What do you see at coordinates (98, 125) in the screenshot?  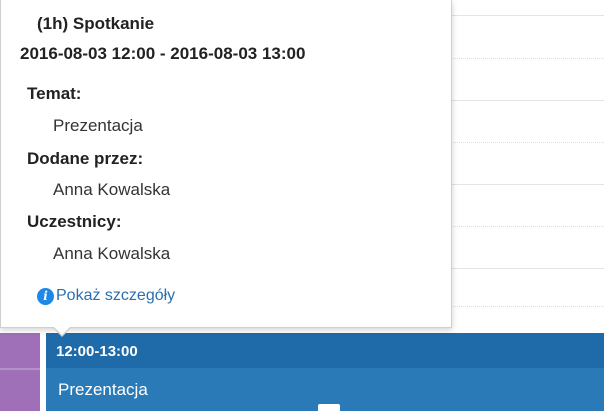 I see `field-value-topic: Prezentacja` at bounding box center [98, 125].